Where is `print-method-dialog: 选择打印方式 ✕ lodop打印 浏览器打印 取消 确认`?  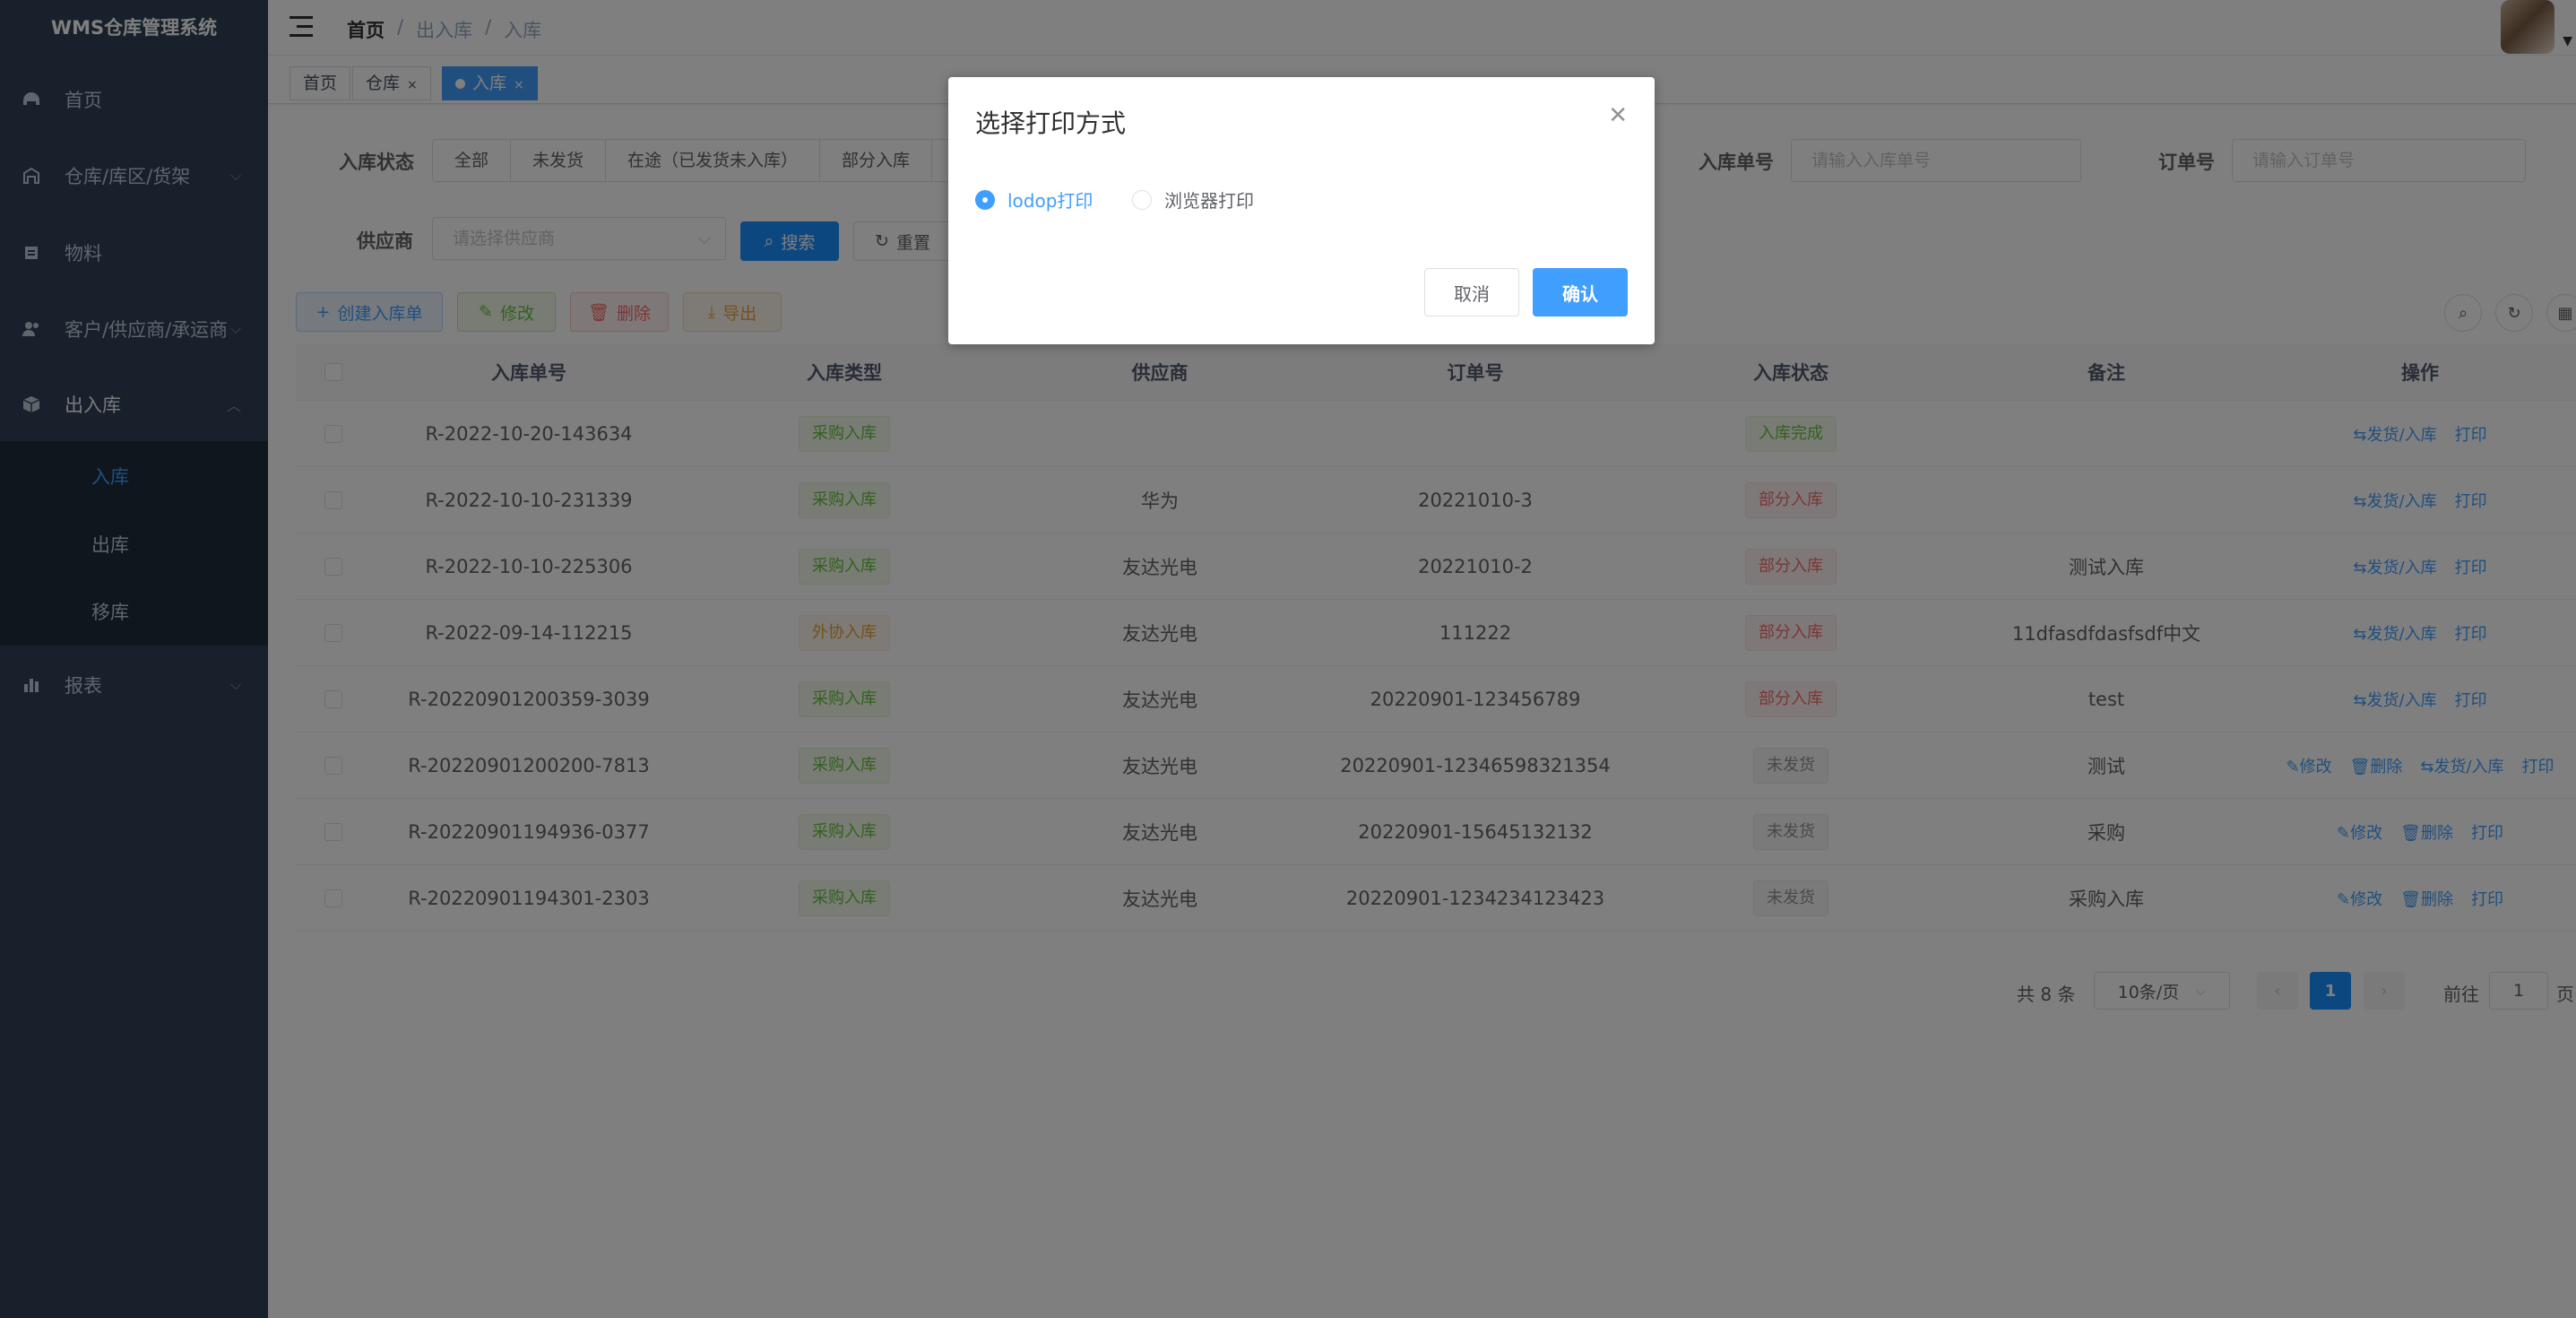
print-method-dialog: 选择打印方式 ✕ lodop打印 浏览器打印 取消 确认 is located at coordinates (1301, 211).